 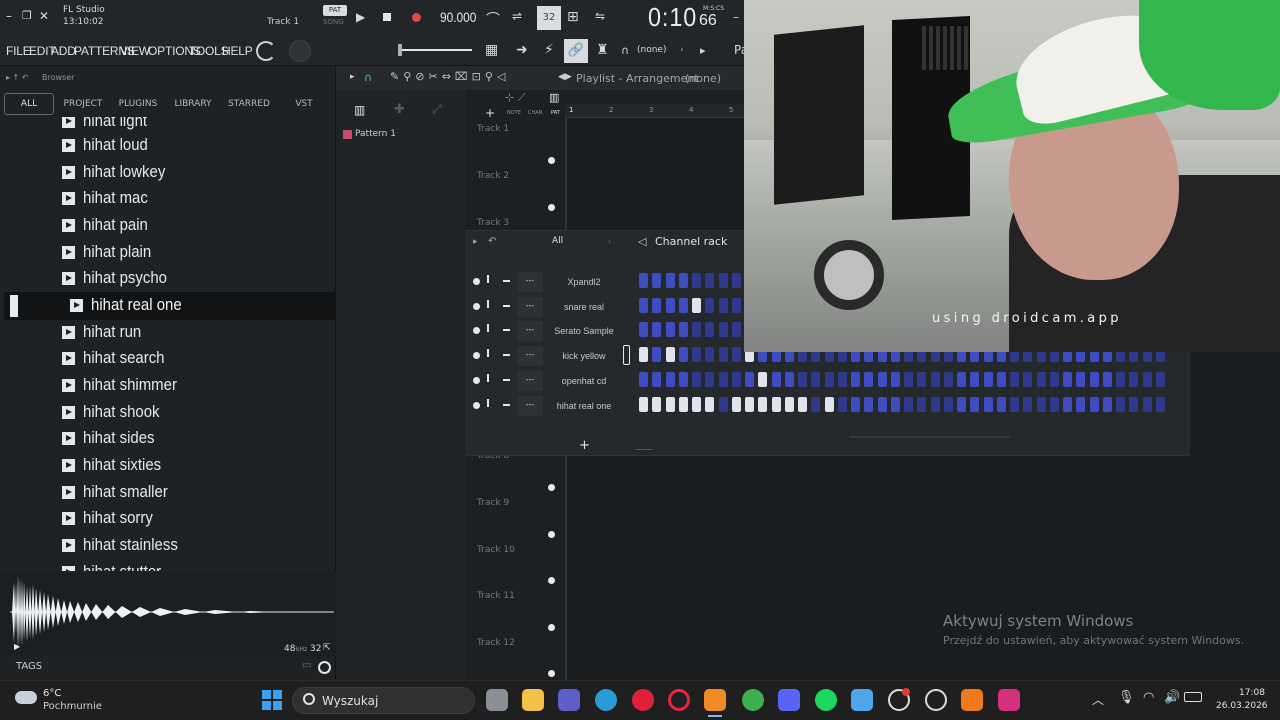 What do you see at coordinates (496, 643) in the screenshot?
I see `track-label: Track 12` at bounding box center [496, 643].